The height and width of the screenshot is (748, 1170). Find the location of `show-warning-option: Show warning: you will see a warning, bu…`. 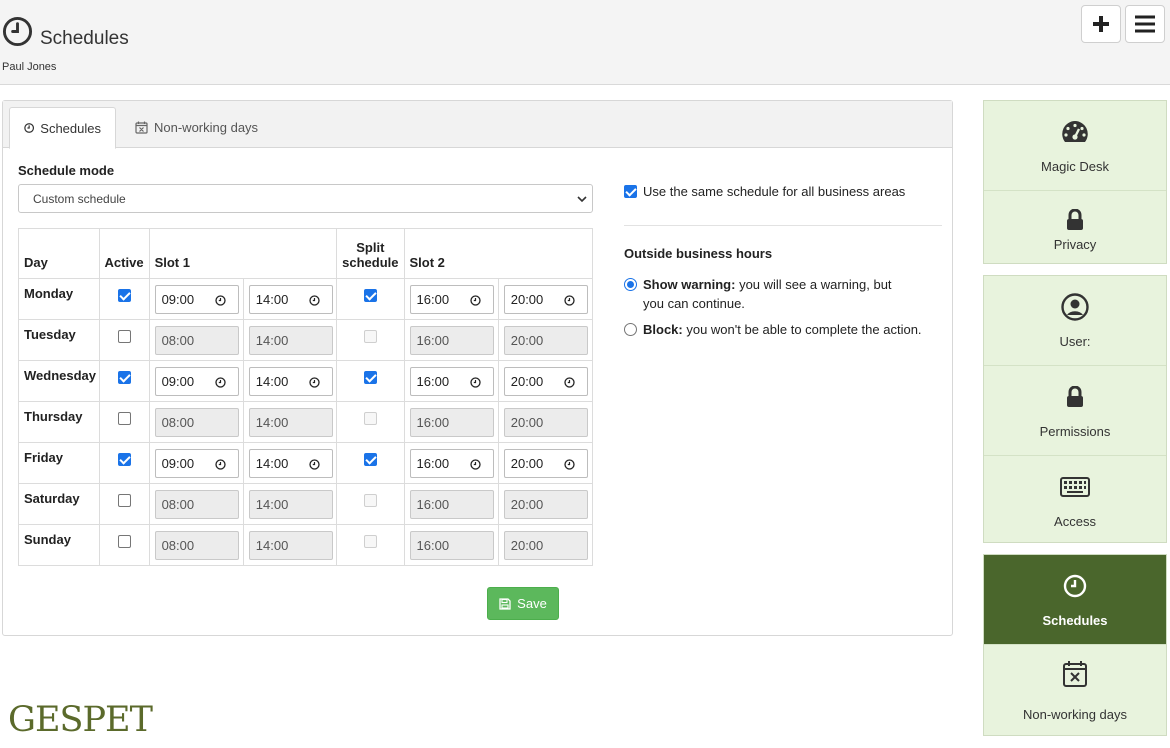

show-warning-option: Show warning: you will see a warning, bu… is located at coordinates (758, 294).